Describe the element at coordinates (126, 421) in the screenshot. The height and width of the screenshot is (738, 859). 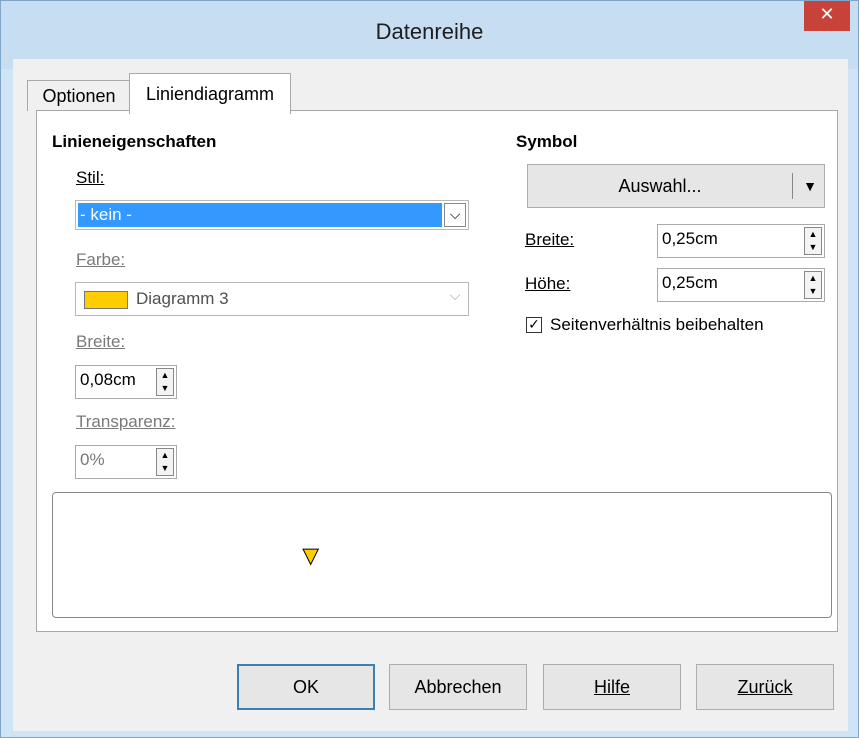
I see `transparency-label: Transparenz:` at that location.